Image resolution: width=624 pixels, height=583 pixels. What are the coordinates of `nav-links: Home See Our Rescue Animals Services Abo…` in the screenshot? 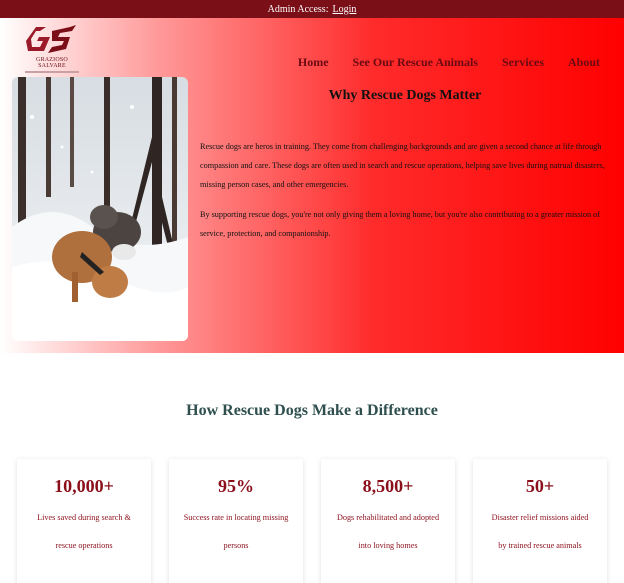 It's located at (449, 62).